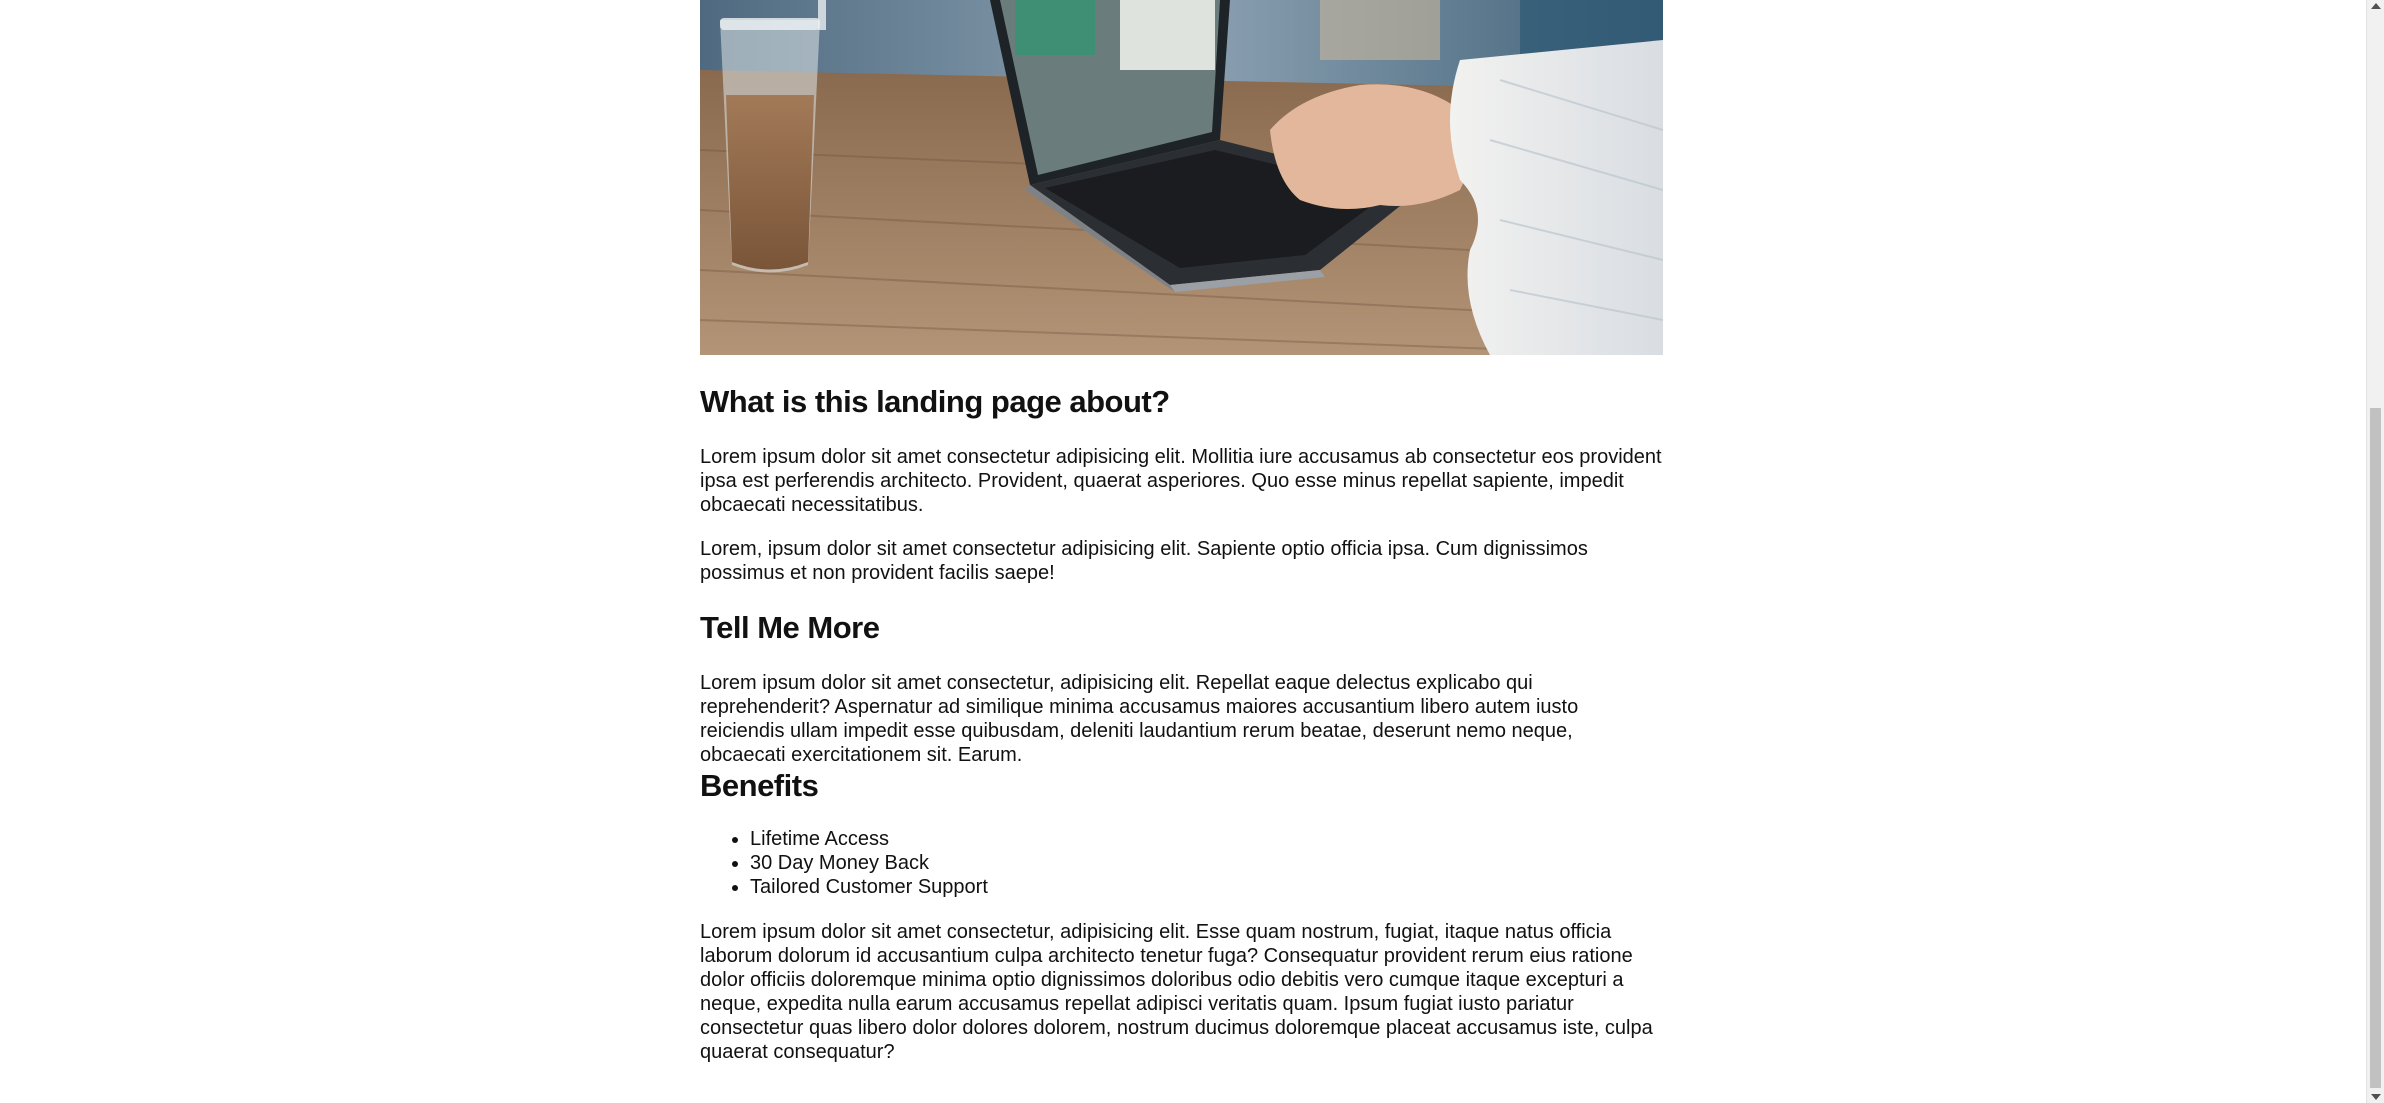  What do you see at coordinates (869, 863) in the screenshot?
I see `list-item: 30 Day Money Back` at bounding box center [869, 863].